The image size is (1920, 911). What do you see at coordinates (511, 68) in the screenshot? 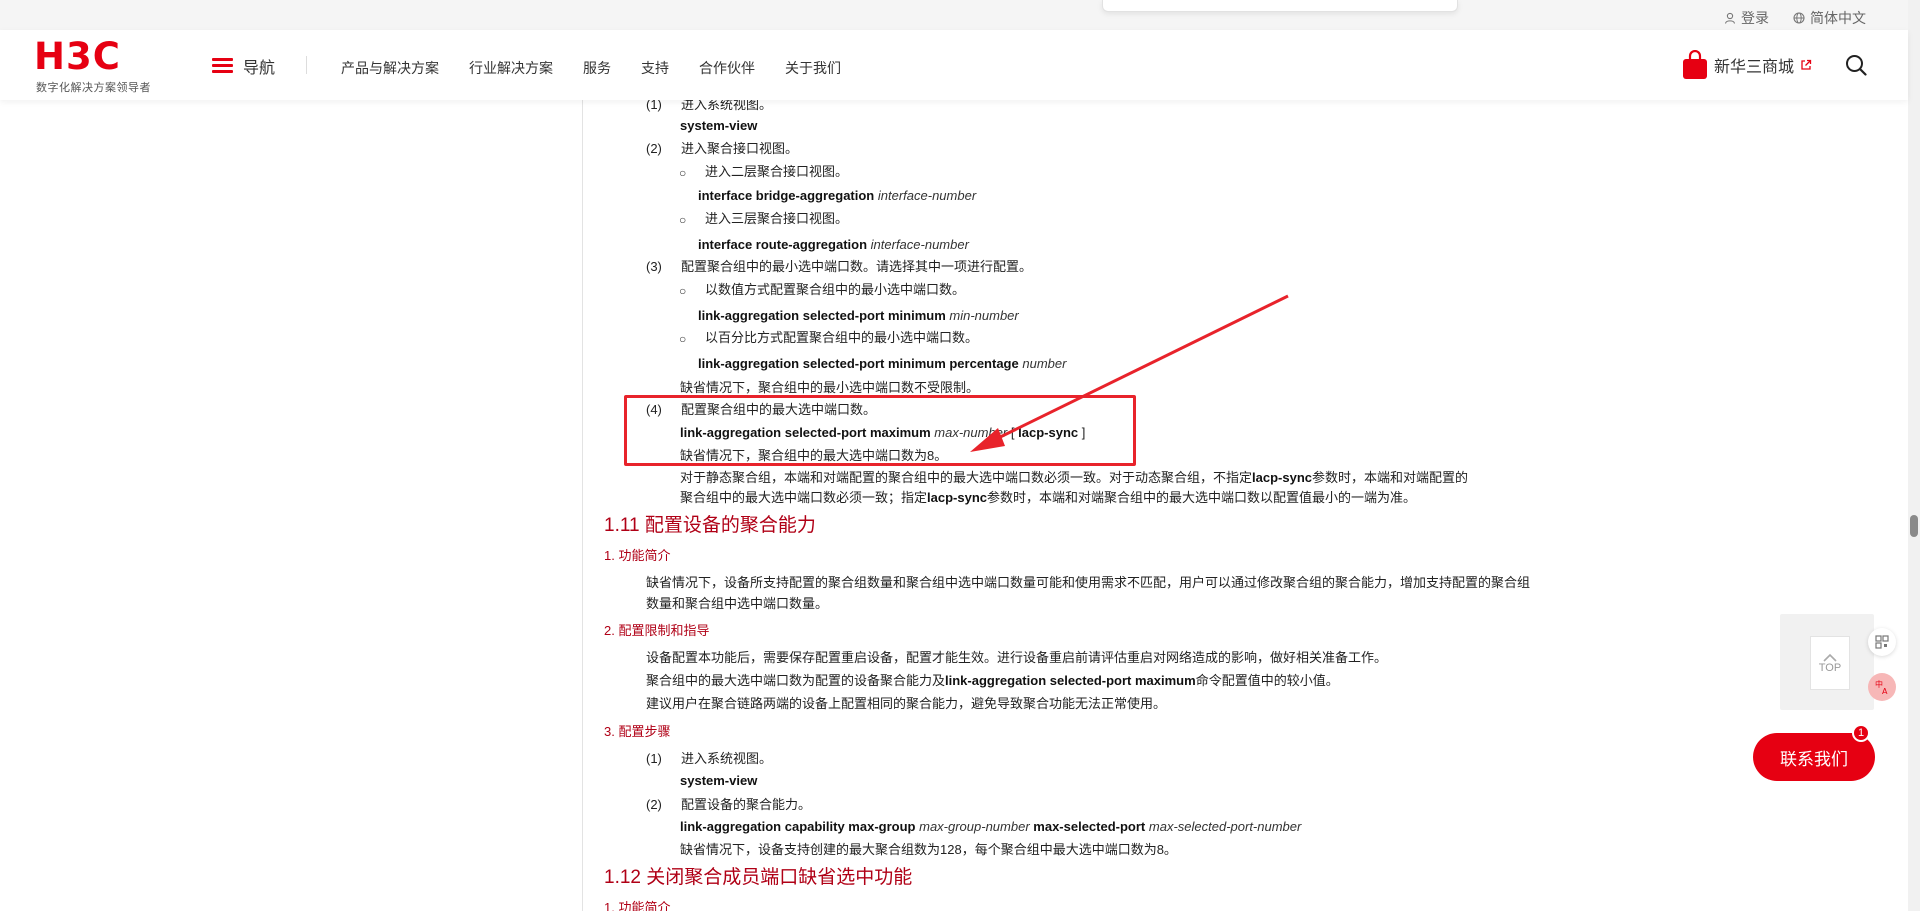
I see `menu-item-industry: 行业解决方案` at bounding box center [511, 68].